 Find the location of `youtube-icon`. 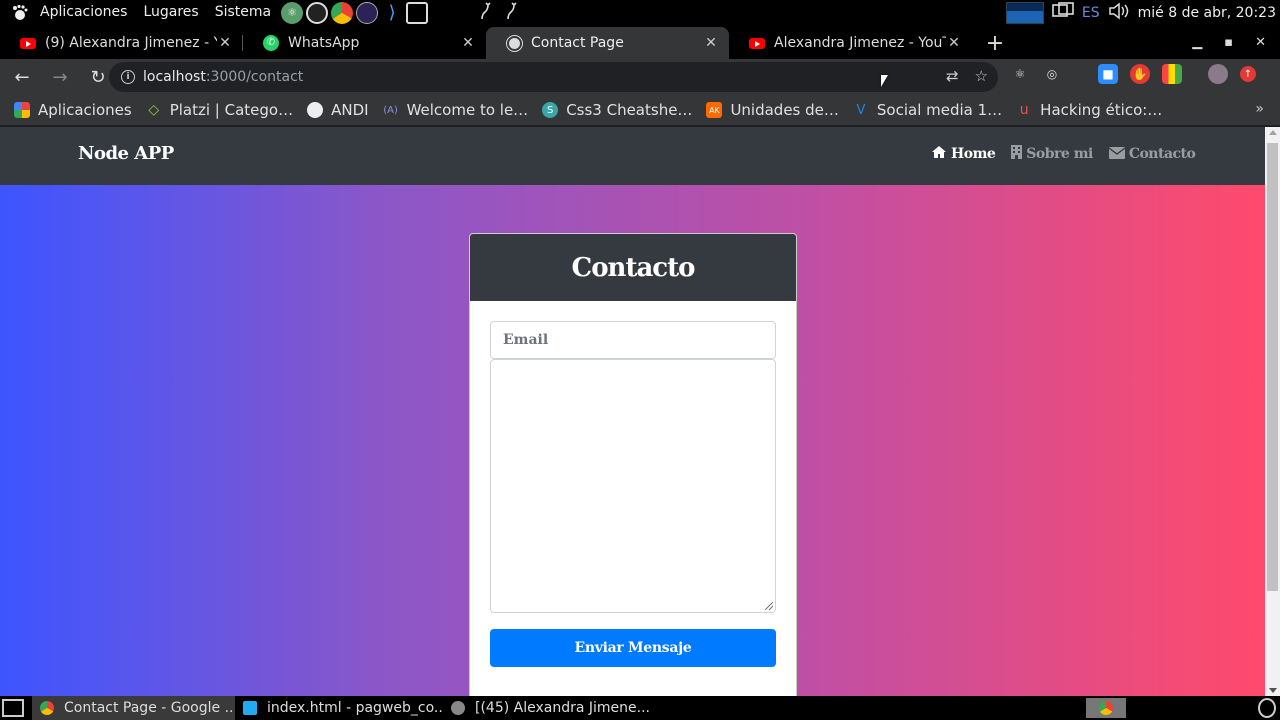

youtube-icon is located at coordinates (28, 43).